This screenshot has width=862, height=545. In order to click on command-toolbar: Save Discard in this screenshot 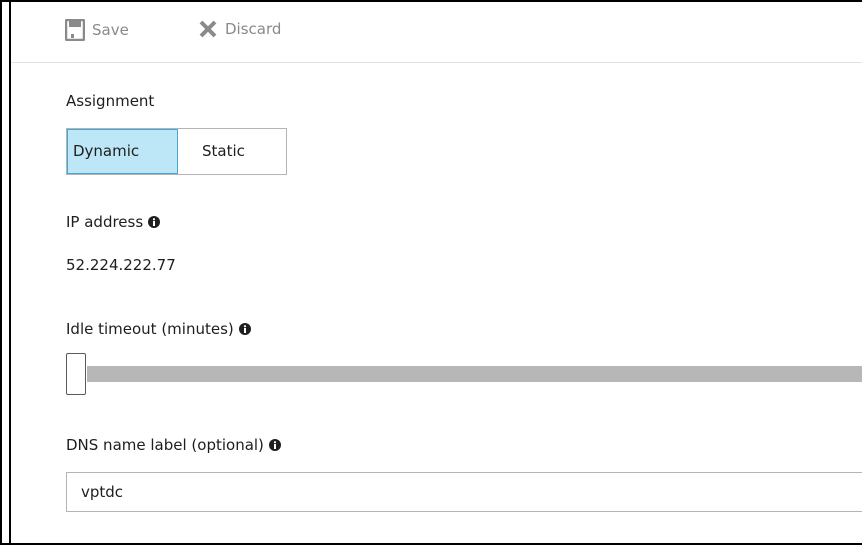, I will do `click(436, 32)`.